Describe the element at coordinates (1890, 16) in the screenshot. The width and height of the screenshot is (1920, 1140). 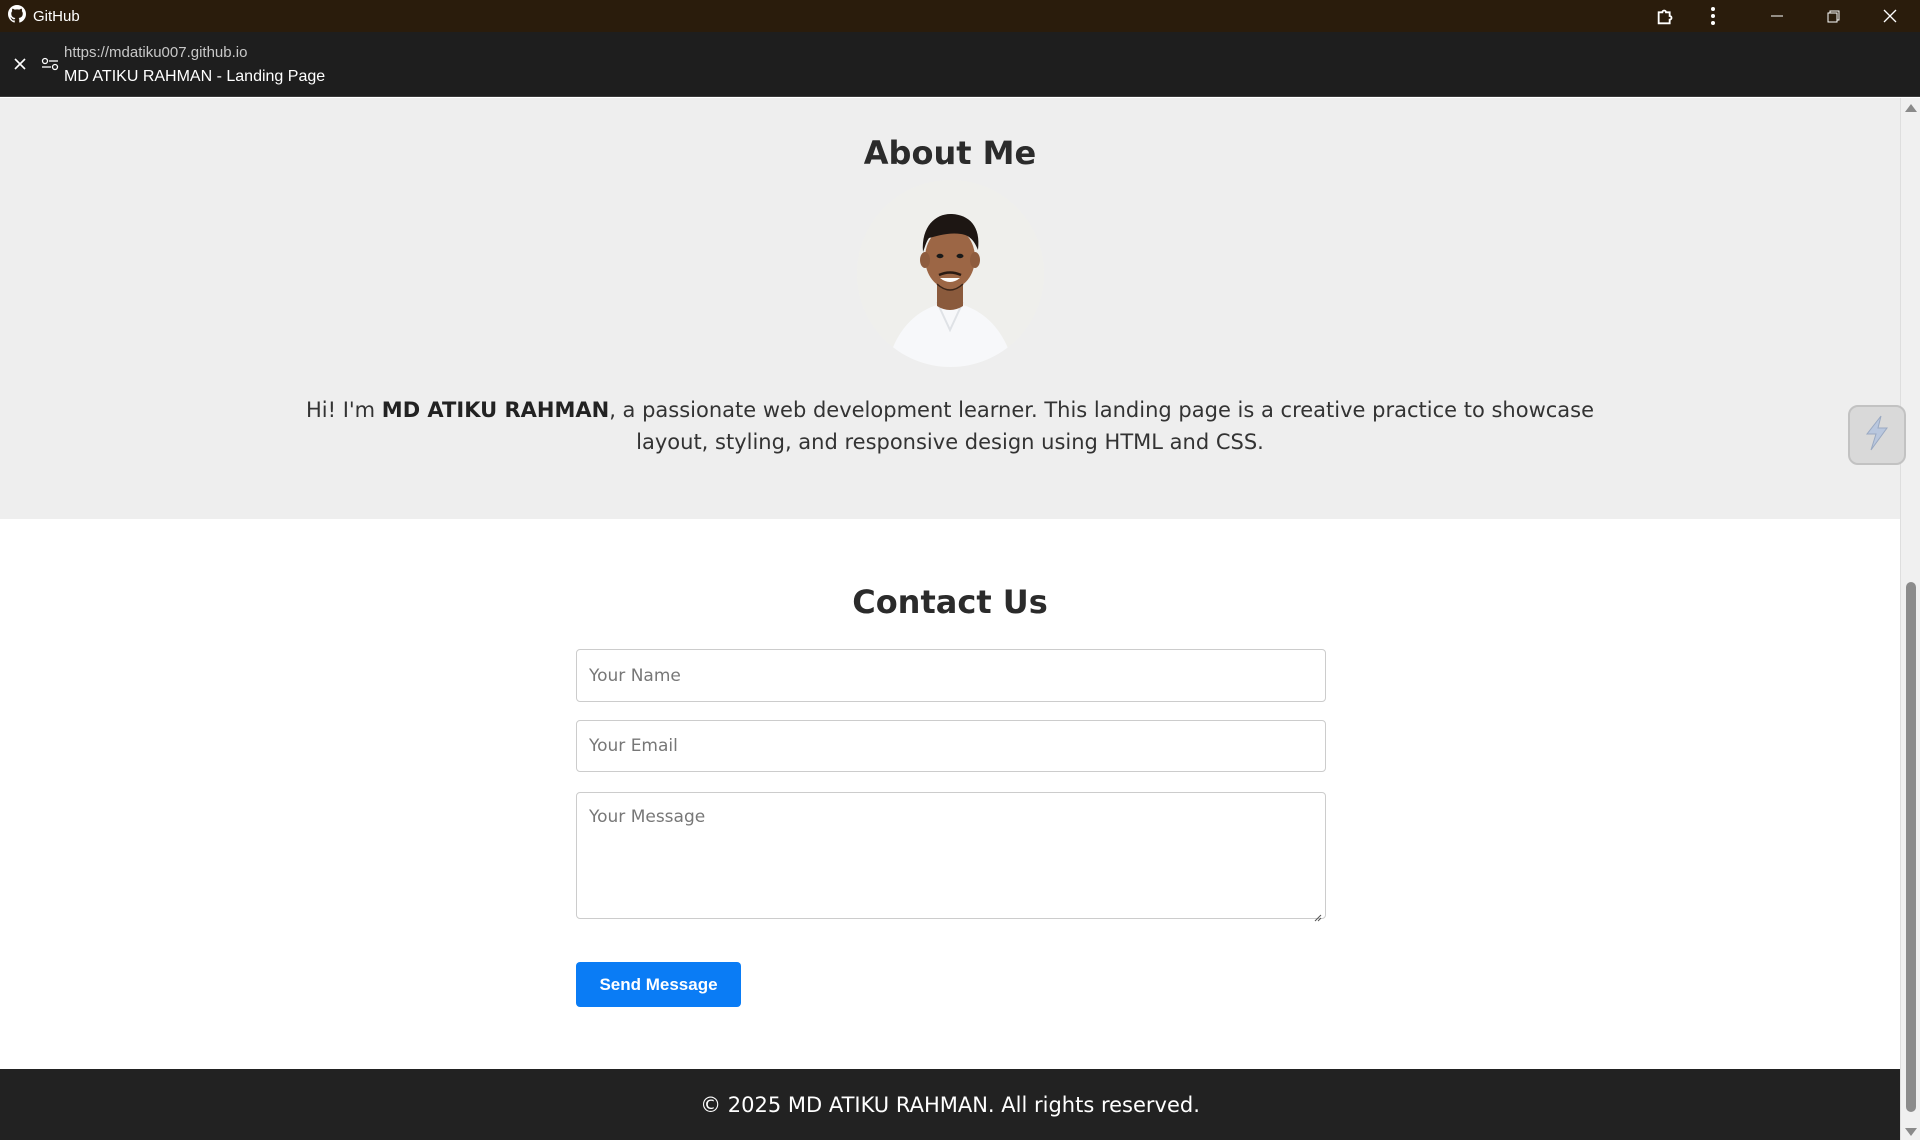
I see `close-icon` at that location.